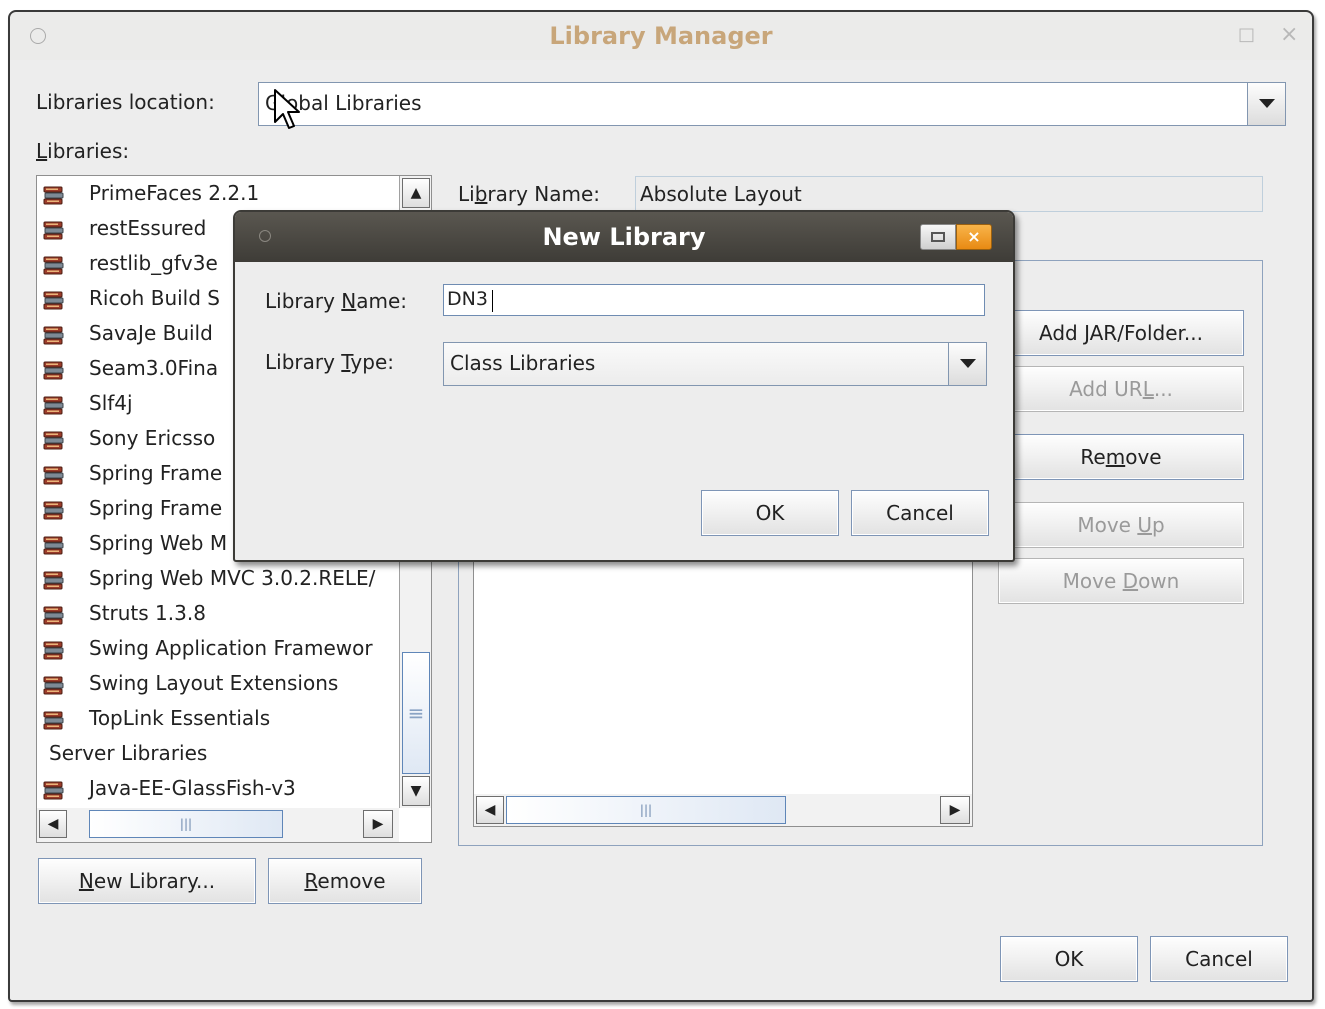 This screenshot has width=1325, height=1009. Describe the element at coordinates (151, 333) in the screenshot. I see `list-item-label: SavaJe Build` at that location.